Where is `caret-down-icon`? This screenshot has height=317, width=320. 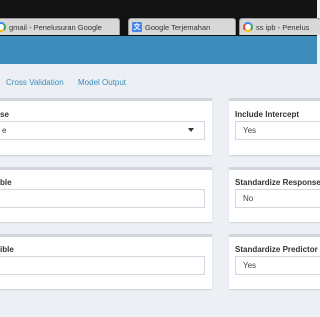
caret-down-icon is located at coordinates (191, 130).